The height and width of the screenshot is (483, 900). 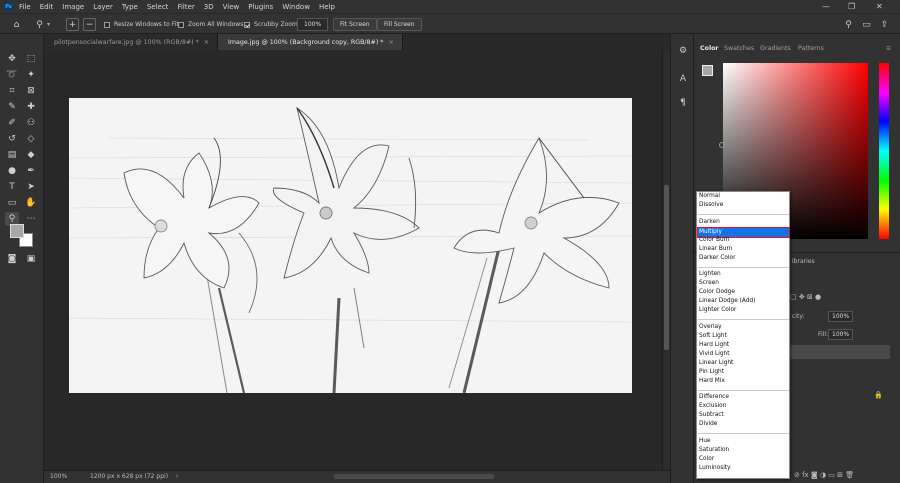 What do you see at coordinates (414, 476) in the screenshot?
I see `horizontal-scroll-thumb` at bounding box center [414, 476].